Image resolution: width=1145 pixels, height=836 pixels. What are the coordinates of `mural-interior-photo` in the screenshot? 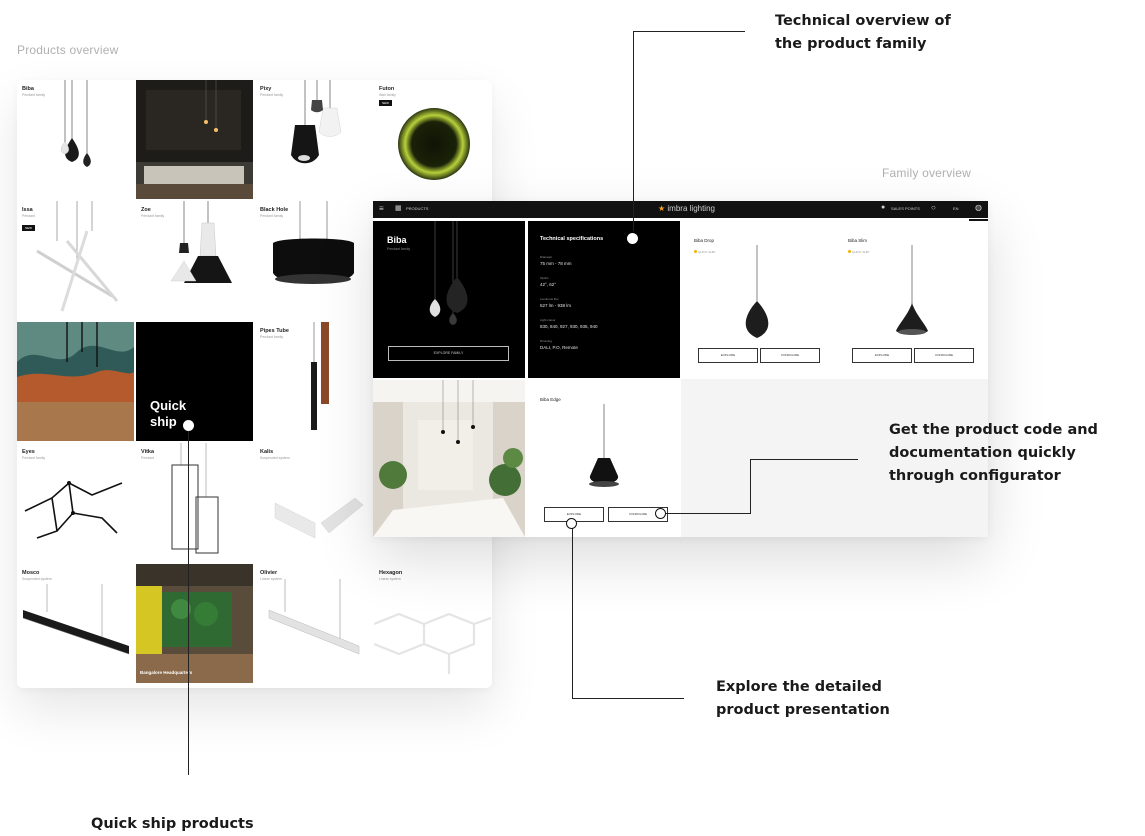 It's located at (75, 381).